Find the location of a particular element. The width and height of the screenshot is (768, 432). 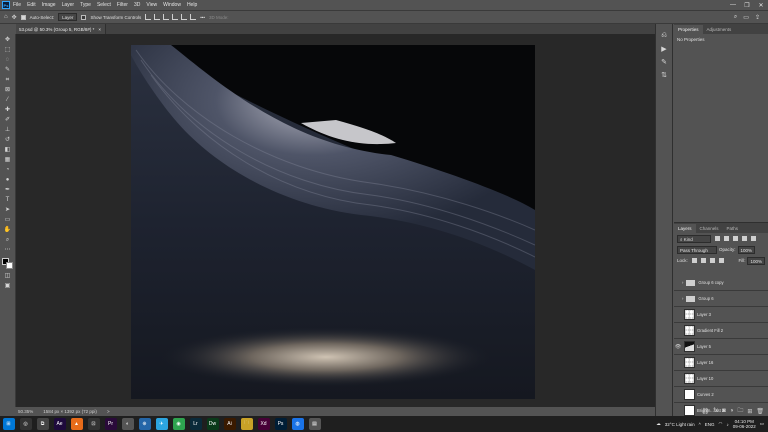

lock-image-icon is located at coordinates (703, 260).